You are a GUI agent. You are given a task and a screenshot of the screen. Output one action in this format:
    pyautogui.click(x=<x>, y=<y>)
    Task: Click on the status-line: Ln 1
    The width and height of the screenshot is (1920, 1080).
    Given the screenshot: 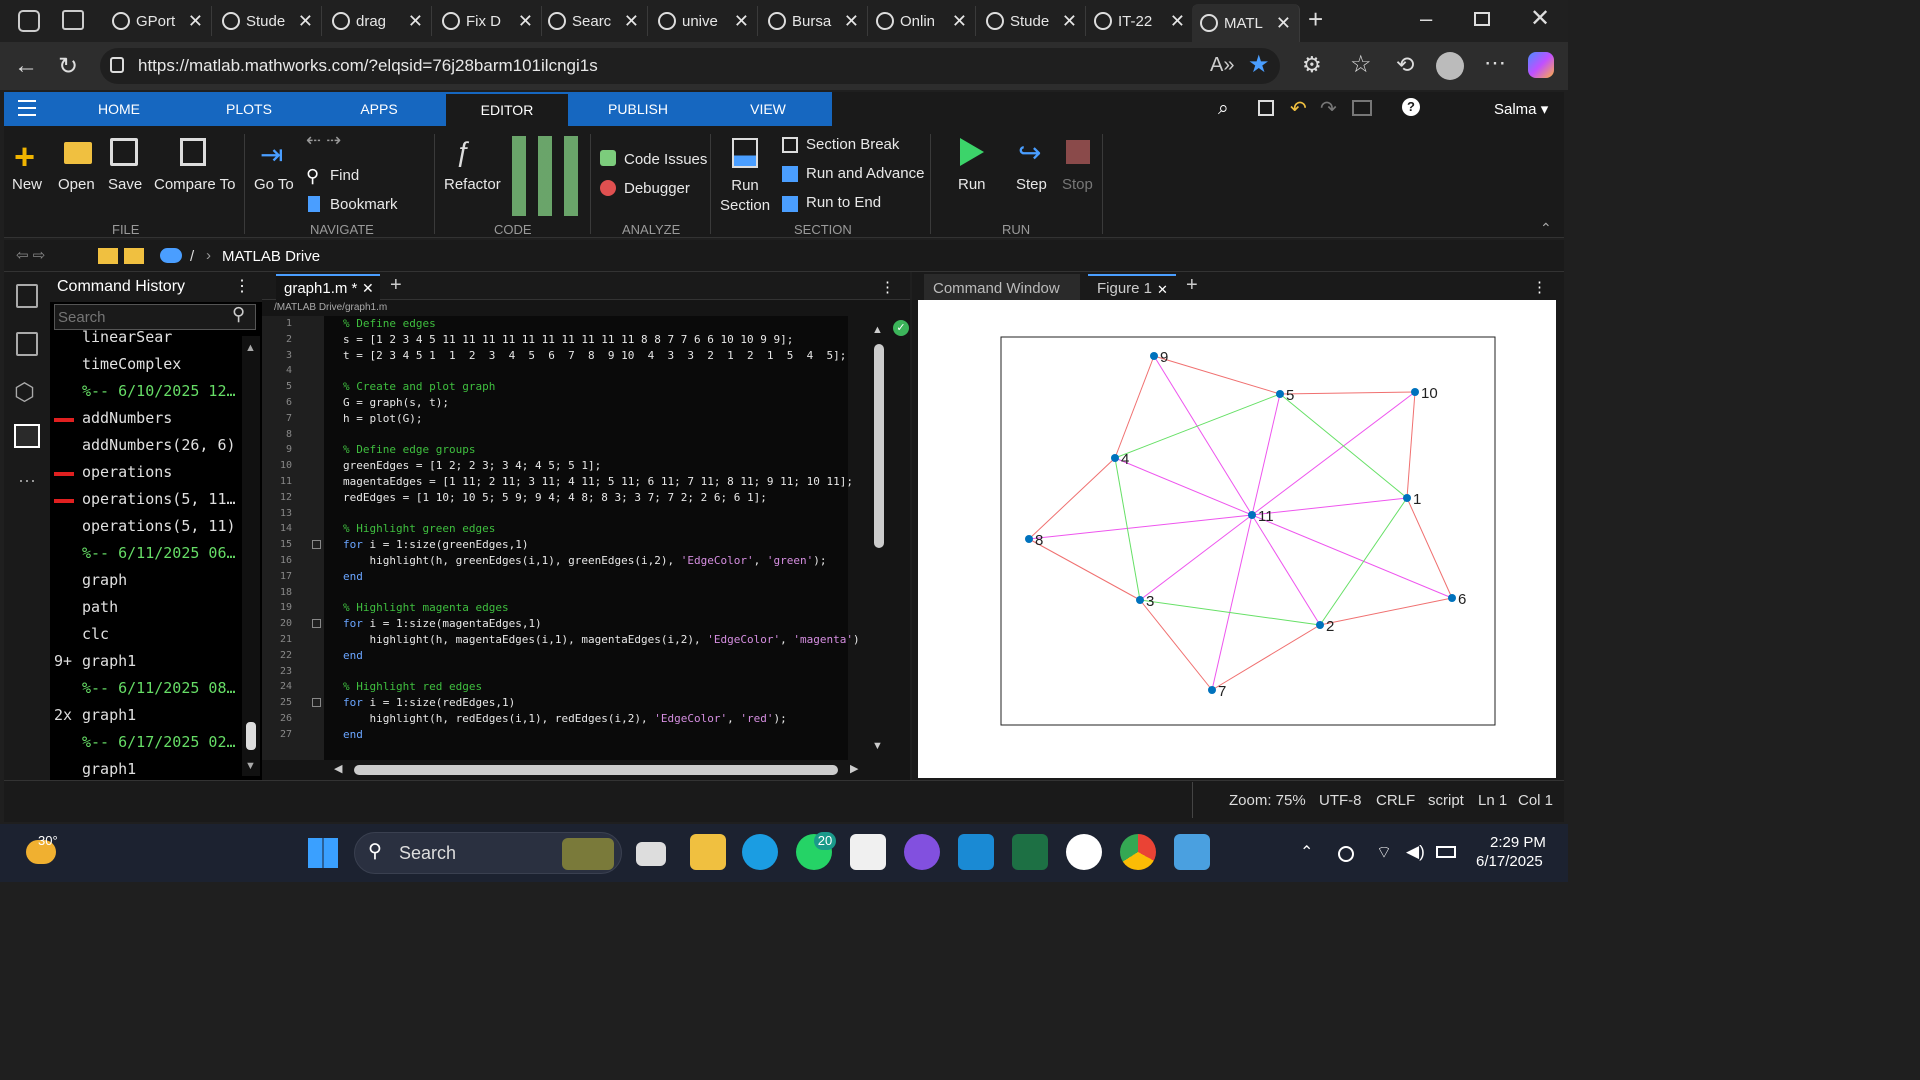 What is the action you would take?
    pyautogui.click(x=1492, y=800)
    